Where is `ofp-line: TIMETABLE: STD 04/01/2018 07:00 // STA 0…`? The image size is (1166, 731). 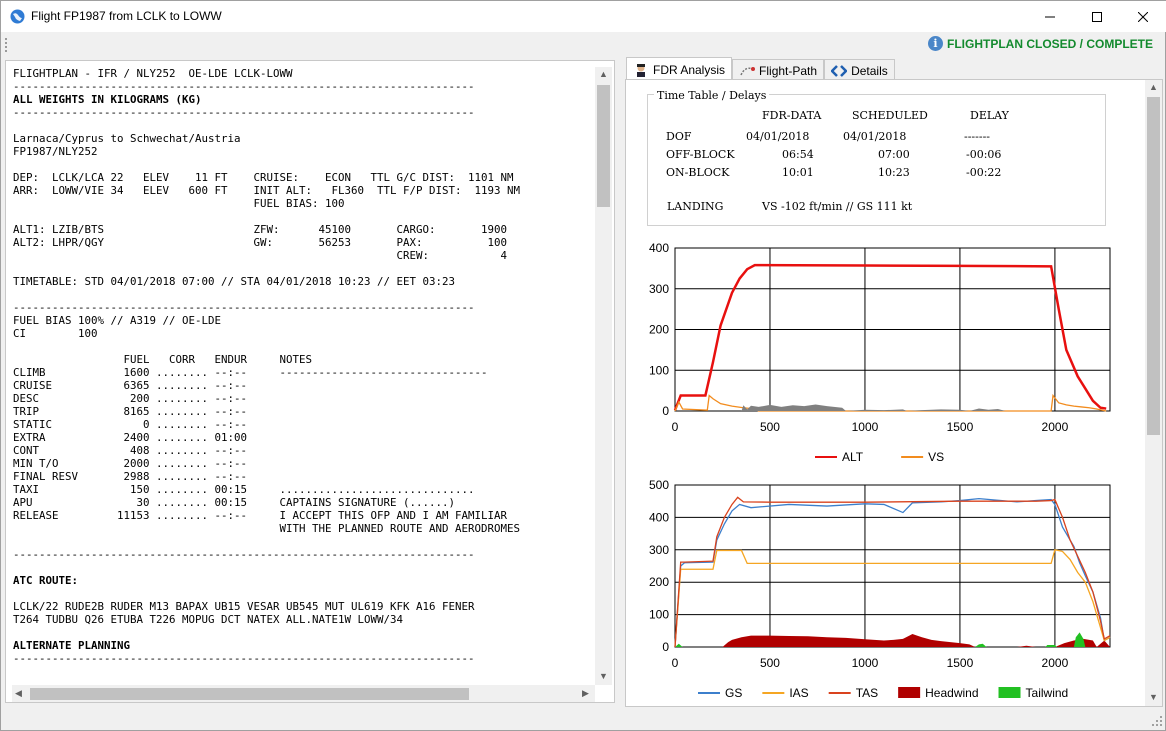
ofp-line: TIMETABLE: STD 04/01/2018 07:00 // STA 0… is located at coordinates (234, 281).